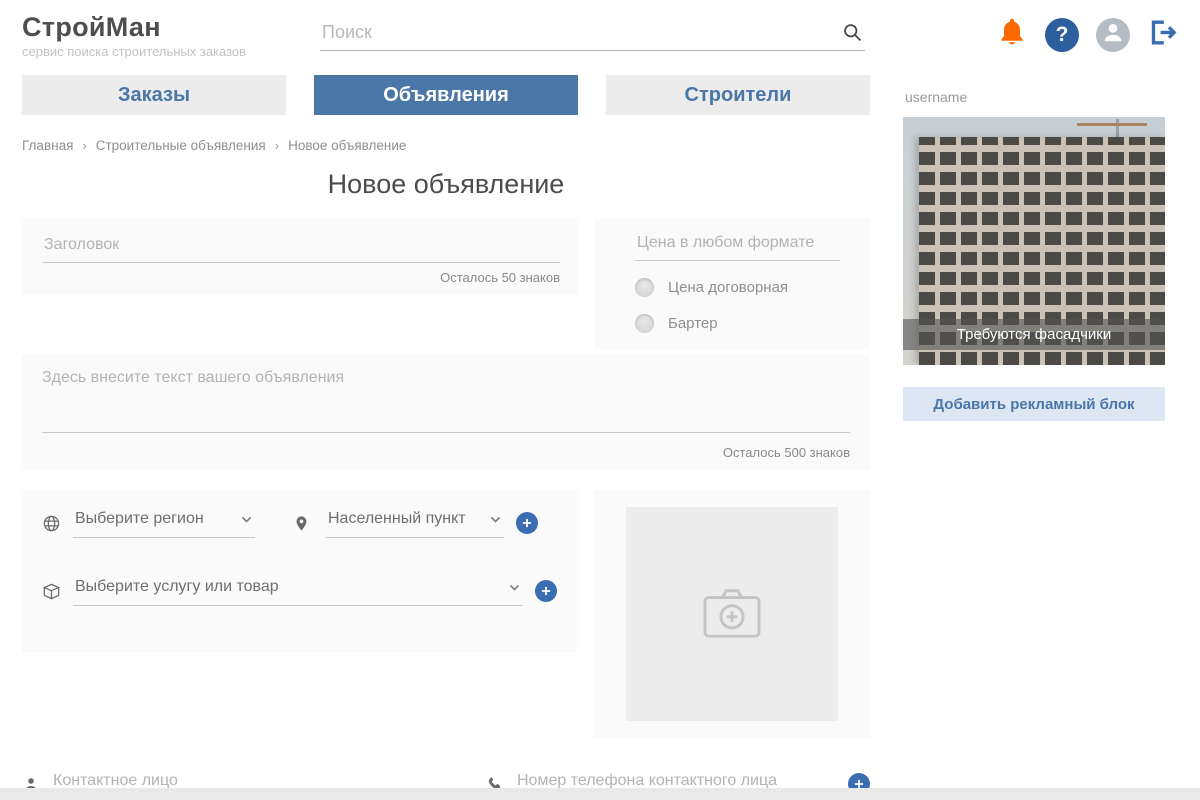 This screenshot has height=800, width=1200. I want to click on region-city-row: Выберите регион Населенный пункт, so click(299, 523).